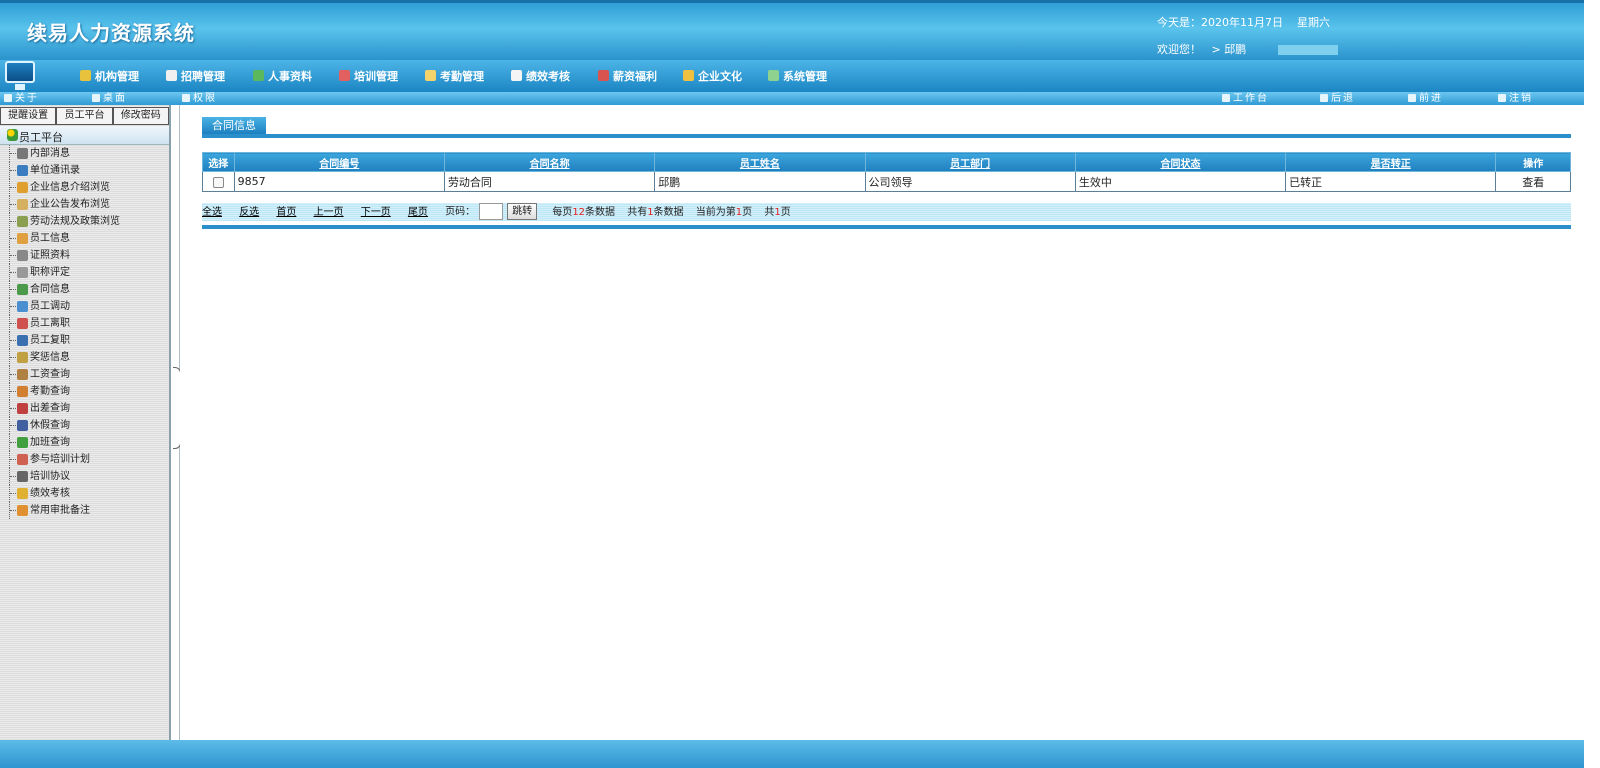 This screenshot has width=1600, height=768. I want to click on sidebar-item-0: 内部消息, so click(84, 153).